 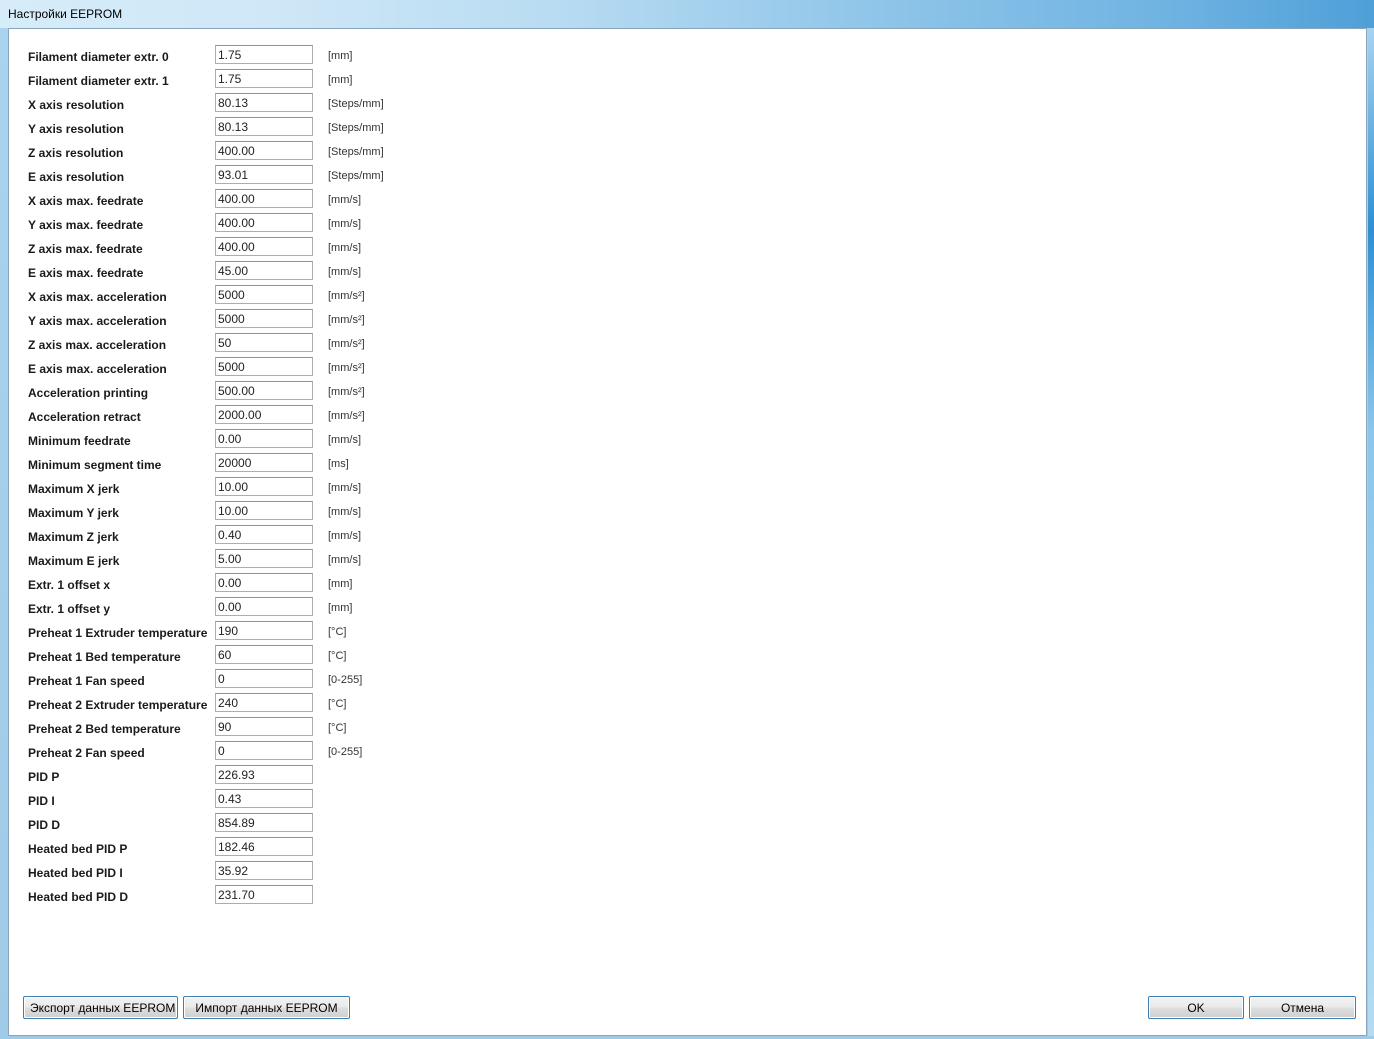 I want to click on setting-row: Preheat 1 Fan speed [0-255], so click(x=219, y=681).